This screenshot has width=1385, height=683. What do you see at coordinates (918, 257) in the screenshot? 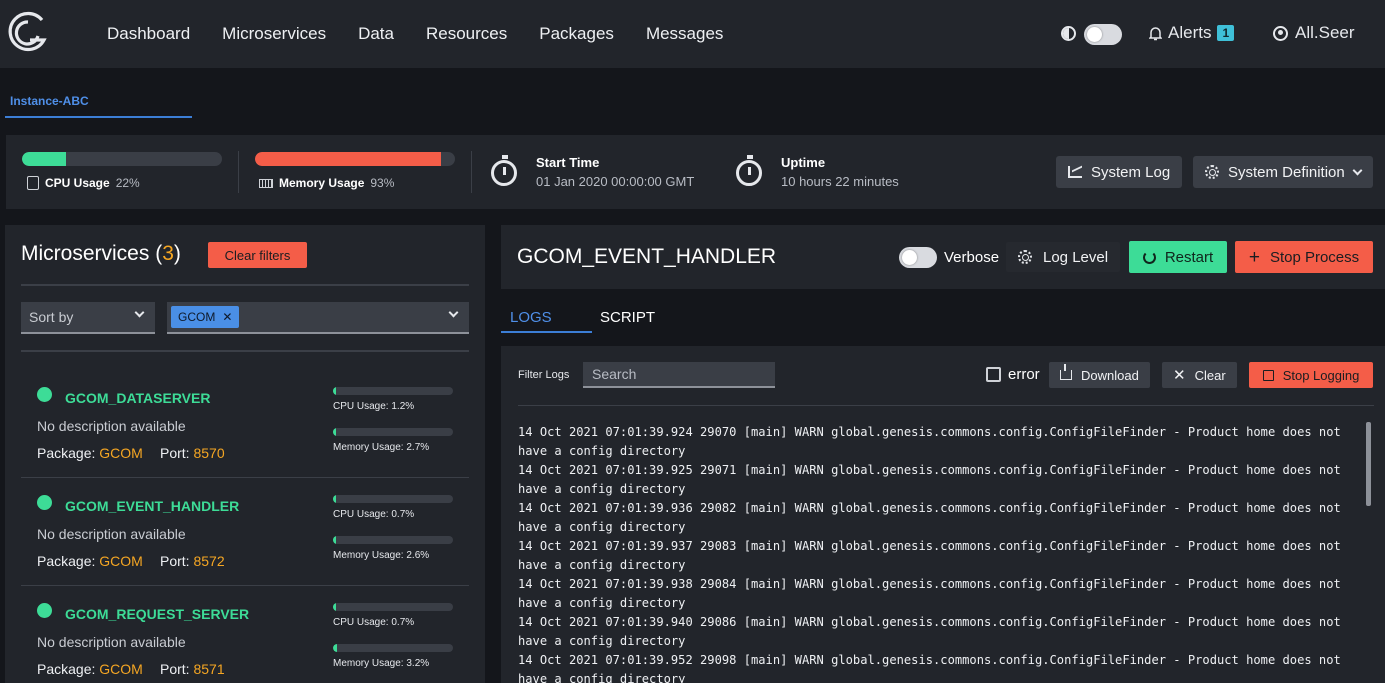
I see `verbose-toggle` at bounding box center [918, 257].